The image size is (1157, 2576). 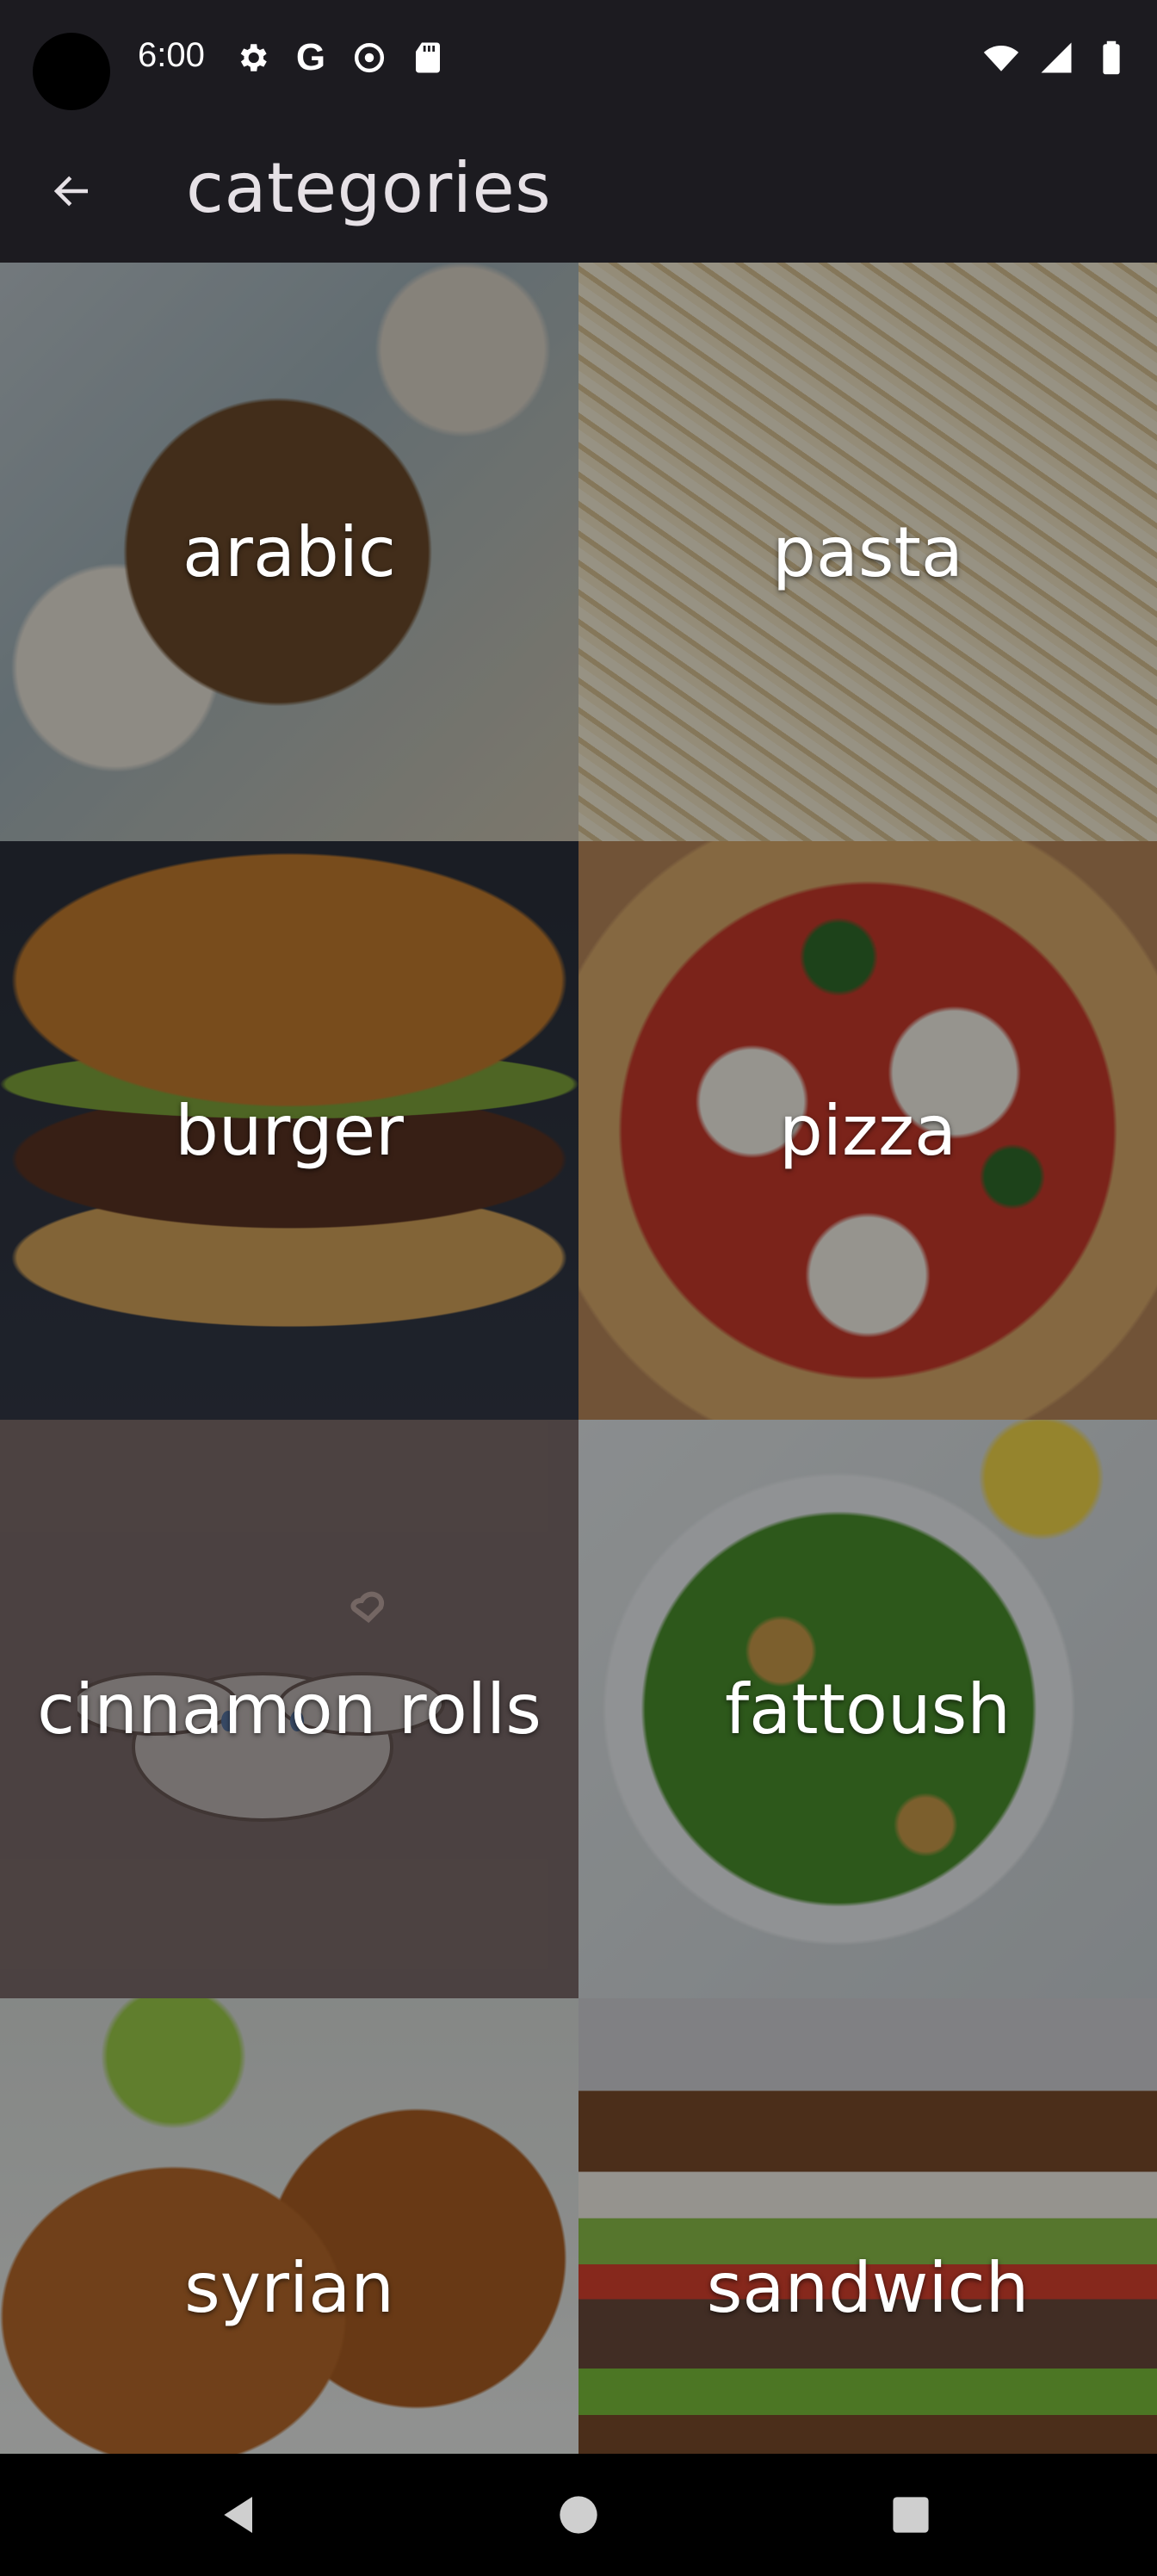 I want to click on nav-home-icon, so click(x=579, y=2515).